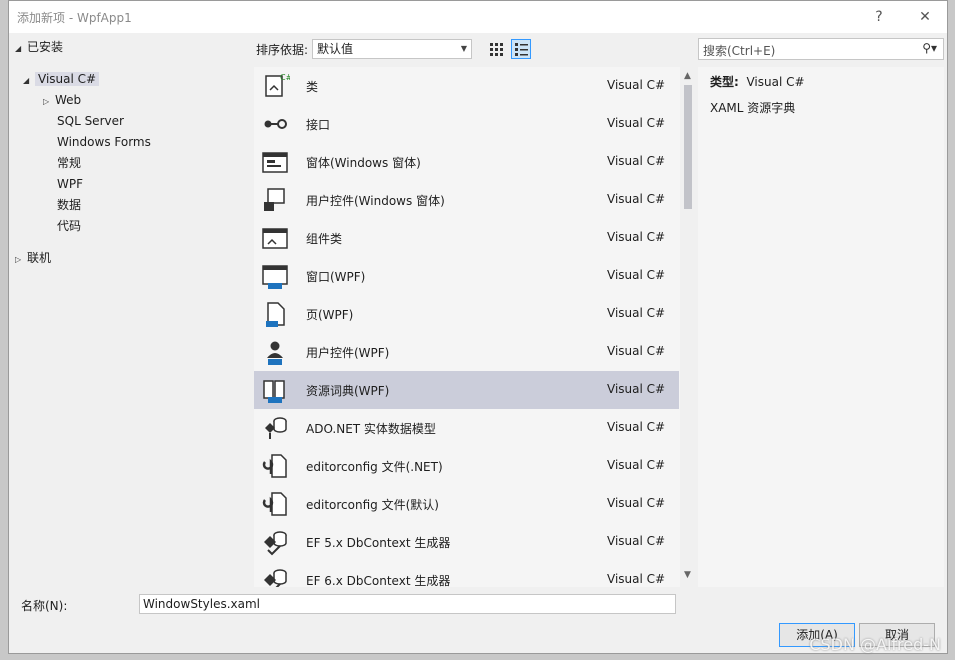  What do you see at coordinates (275, 390) in the screenshot?
I see `resource-dictionary-icon` at bounding box center [275, 390].